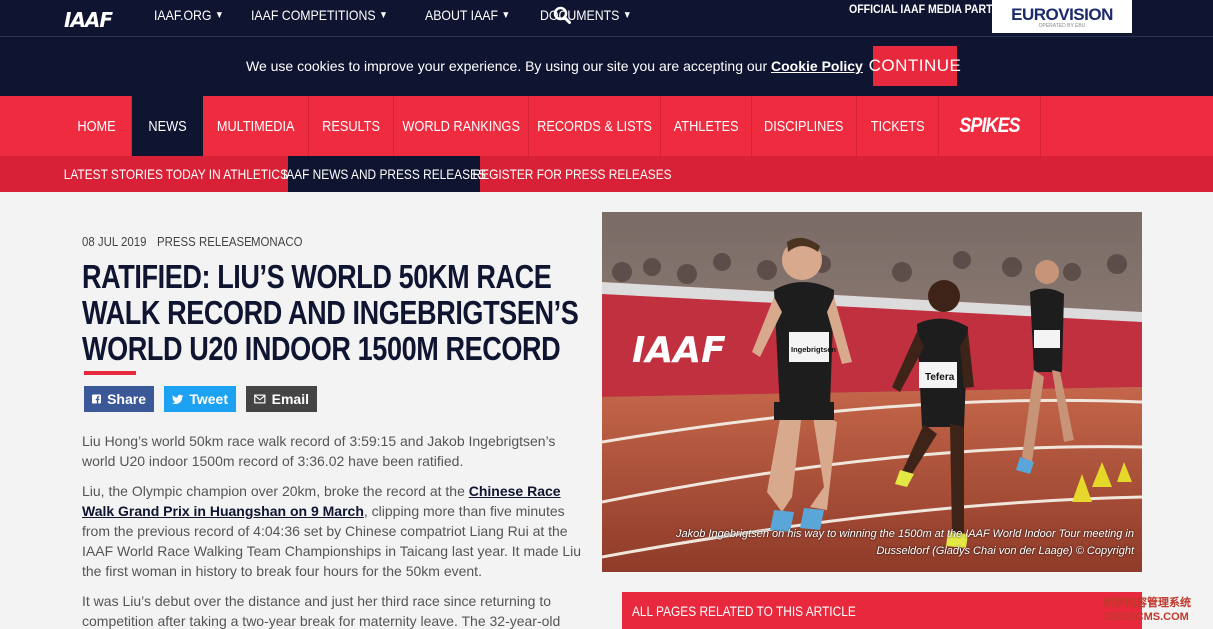 Image resolution: width=1213 pixels, height=629 pixels. I want to click on top-link-label: IAAF.ORG, so click(183, 15).